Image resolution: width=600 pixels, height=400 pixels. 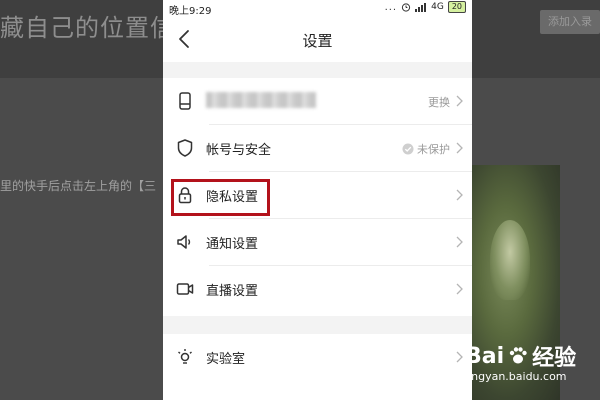 What do you see at coordinates (317, 101) in the screenshot?
I see `settings-row-phone-number: 更换` at bounding box center [317, 101].